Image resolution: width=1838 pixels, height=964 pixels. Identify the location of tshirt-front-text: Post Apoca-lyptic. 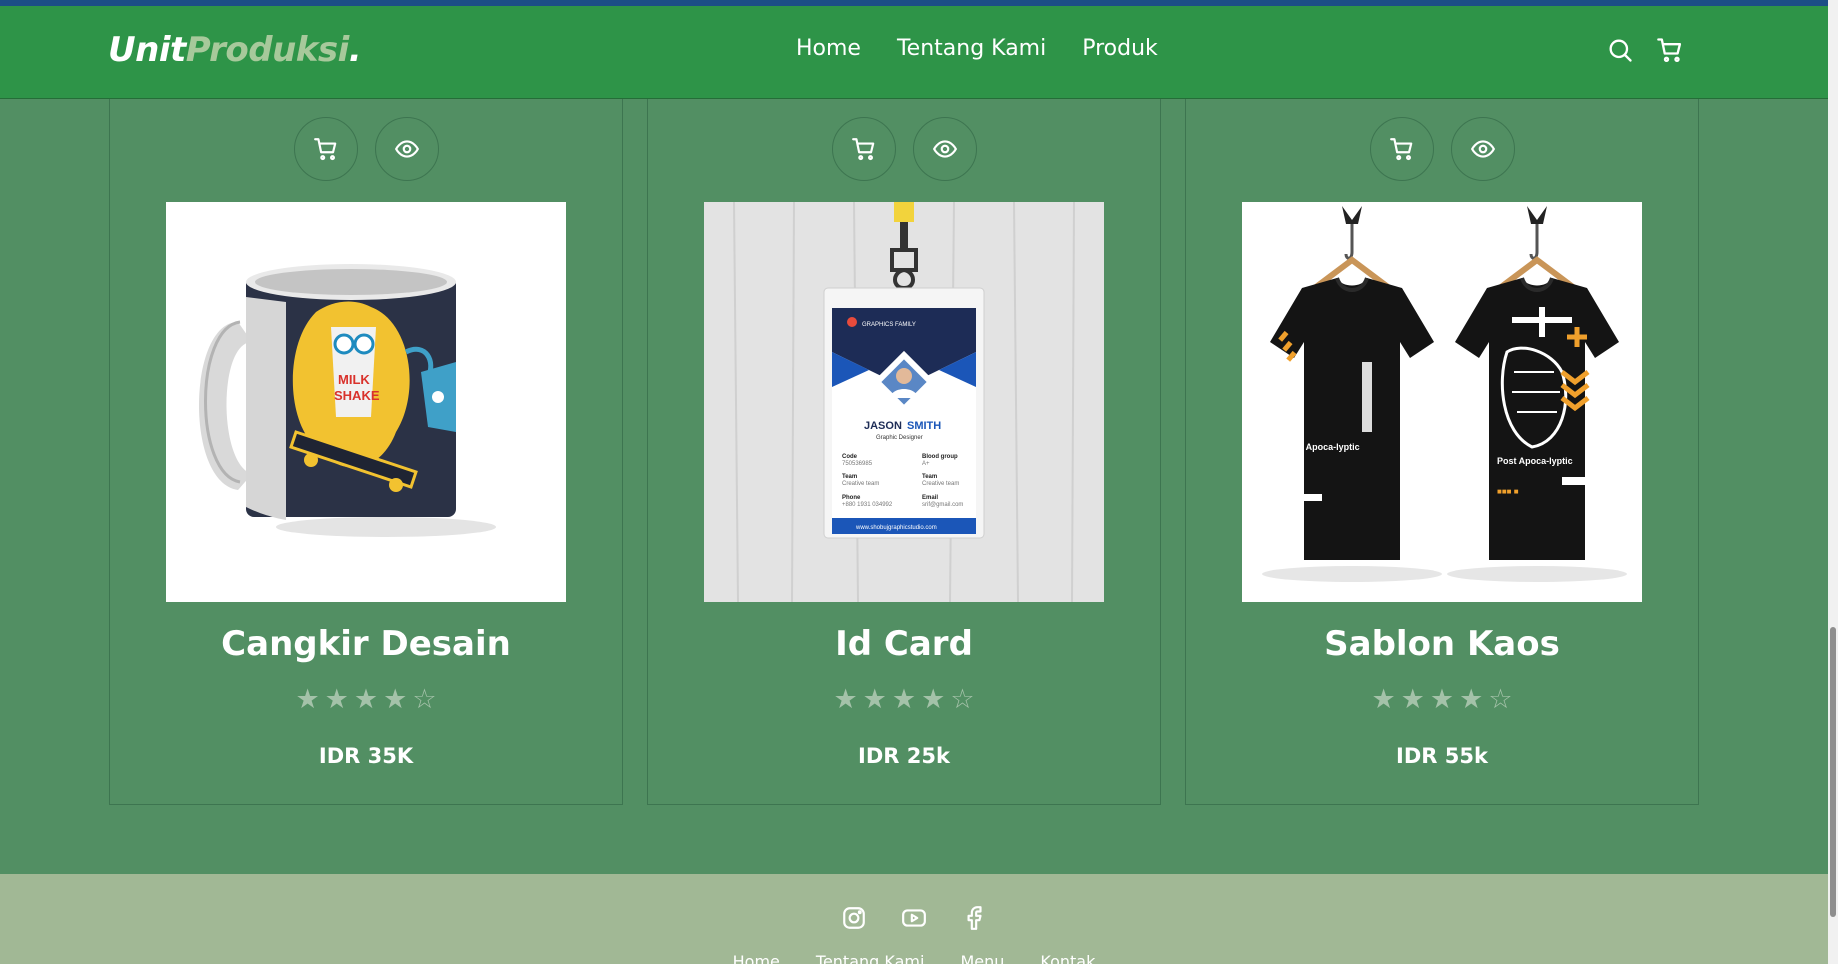
(1322, 447).